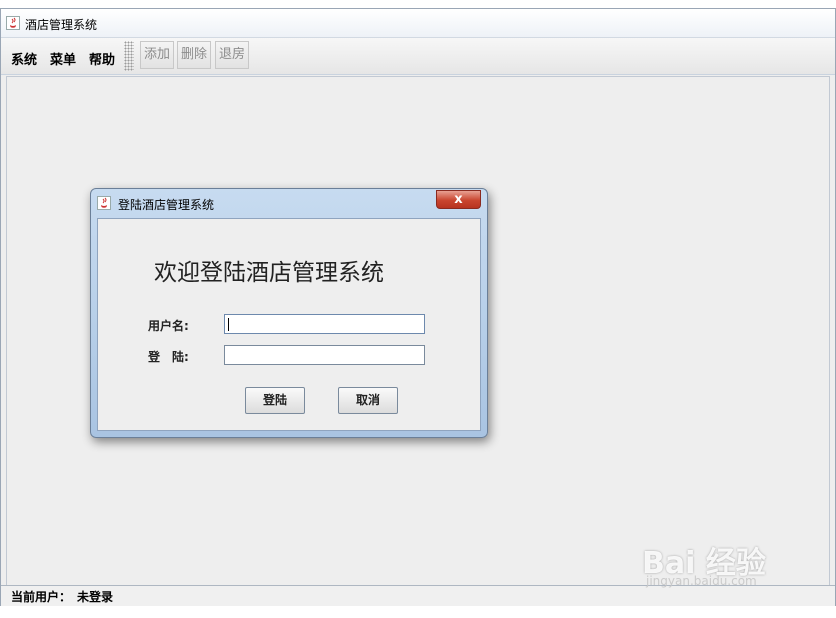 The height and width of the screenshot is (618, 836). Describe the element at coordinates (418, 56) in the screenshot. I see `menu-bar: 系统 菜单 帮助 添加 删除 退房` at that location.